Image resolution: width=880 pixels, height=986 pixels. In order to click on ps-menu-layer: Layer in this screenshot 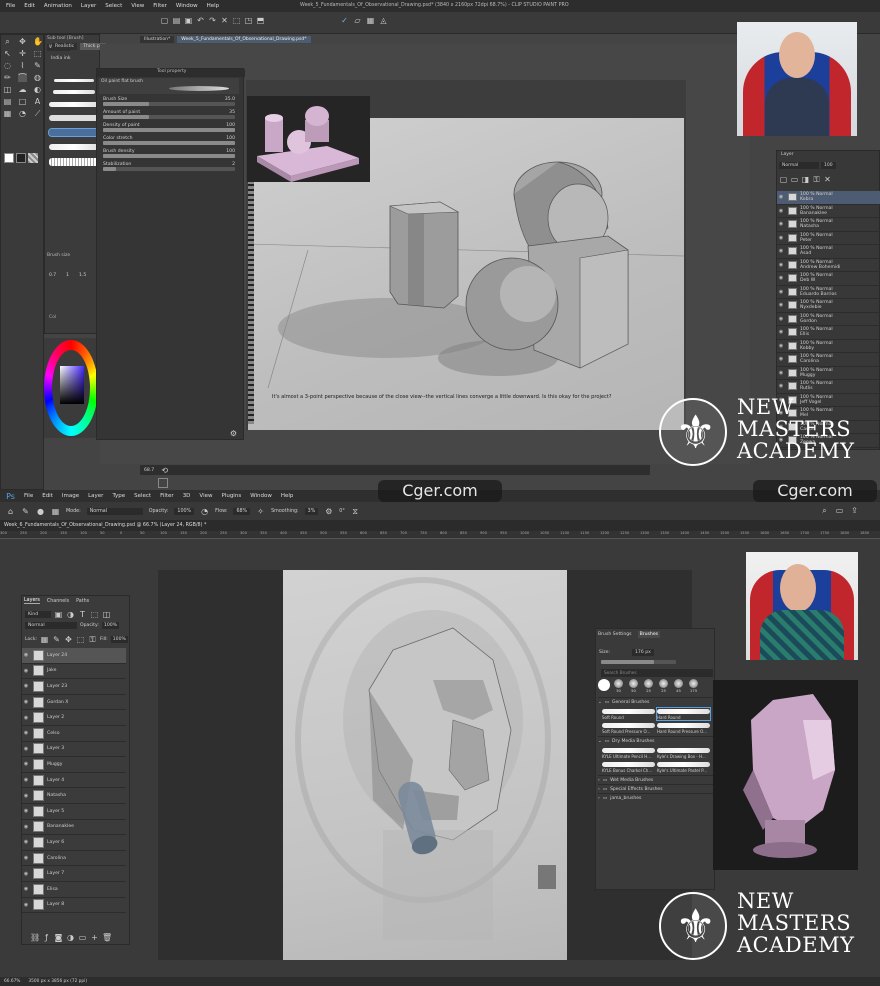, I will do `click(95, 496)`.